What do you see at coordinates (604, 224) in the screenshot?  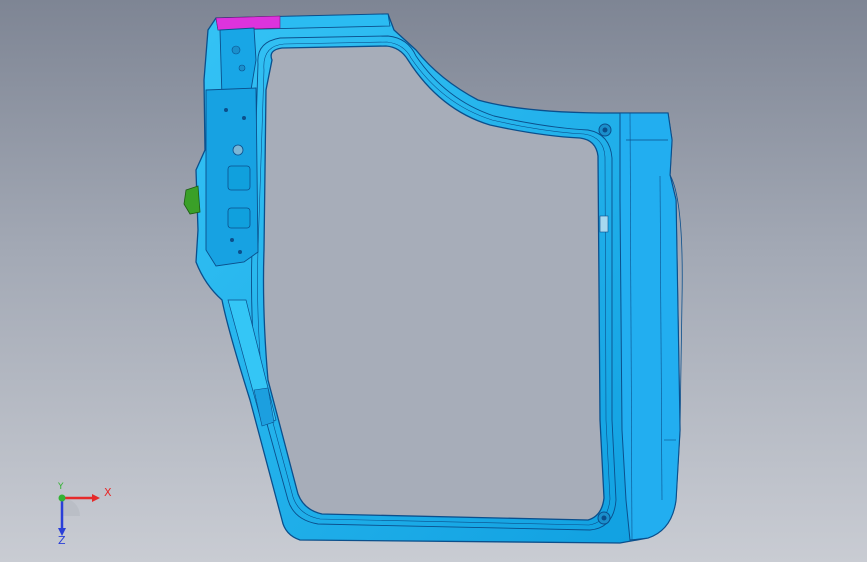 I see `latch-slot` at bounding box center [604, 224].